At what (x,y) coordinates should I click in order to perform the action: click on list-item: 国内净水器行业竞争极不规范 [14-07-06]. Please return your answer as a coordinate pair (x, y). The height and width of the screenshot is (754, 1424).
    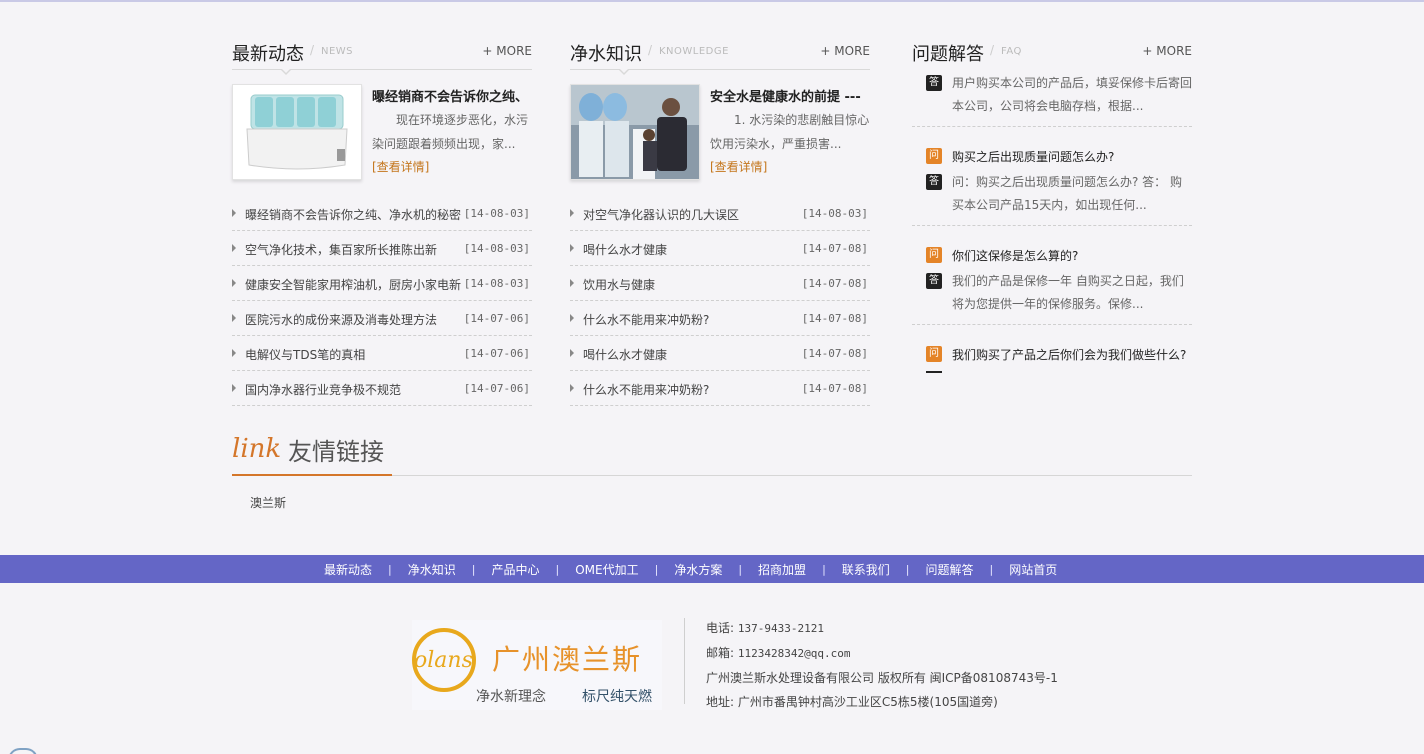
    Looking at the image, I should click on (382, 388).